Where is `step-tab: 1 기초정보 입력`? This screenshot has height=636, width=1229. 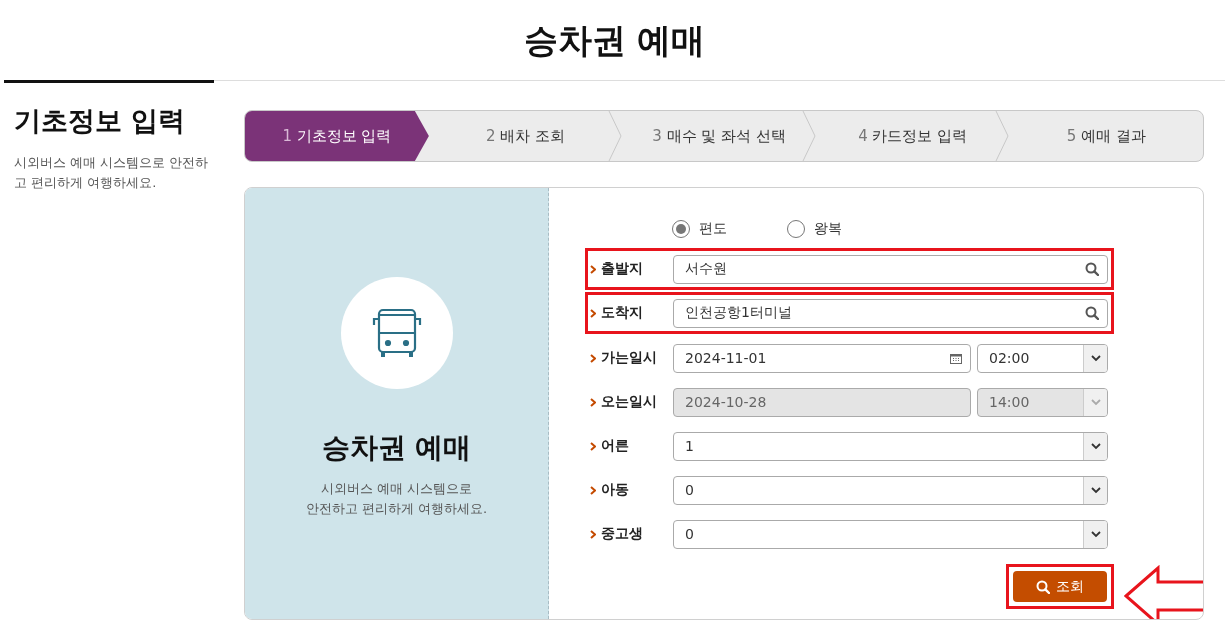
step-tab: 1 기초정보 입력 is located at coordinates (337, 136).